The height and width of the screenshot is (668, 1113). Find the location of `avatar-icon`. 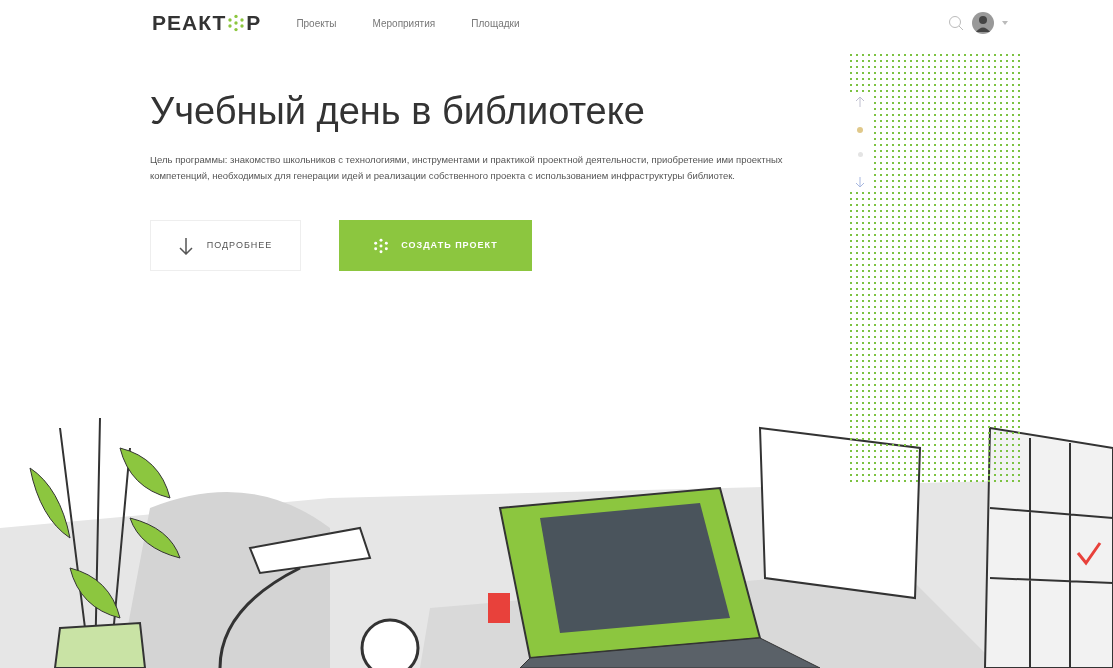

avatar-icon is located at coordinates (983, 23).